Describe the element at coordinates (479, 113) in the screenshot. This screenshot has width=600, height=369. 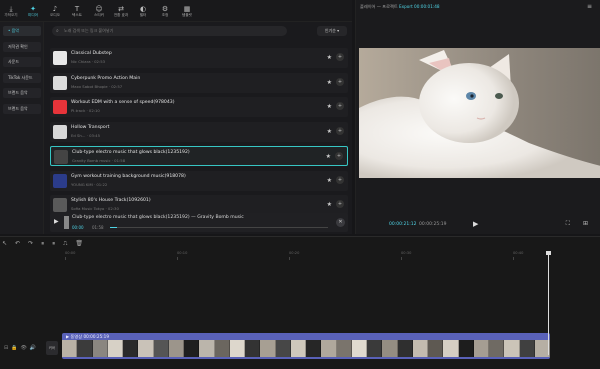
I see `video-preview` at that location.